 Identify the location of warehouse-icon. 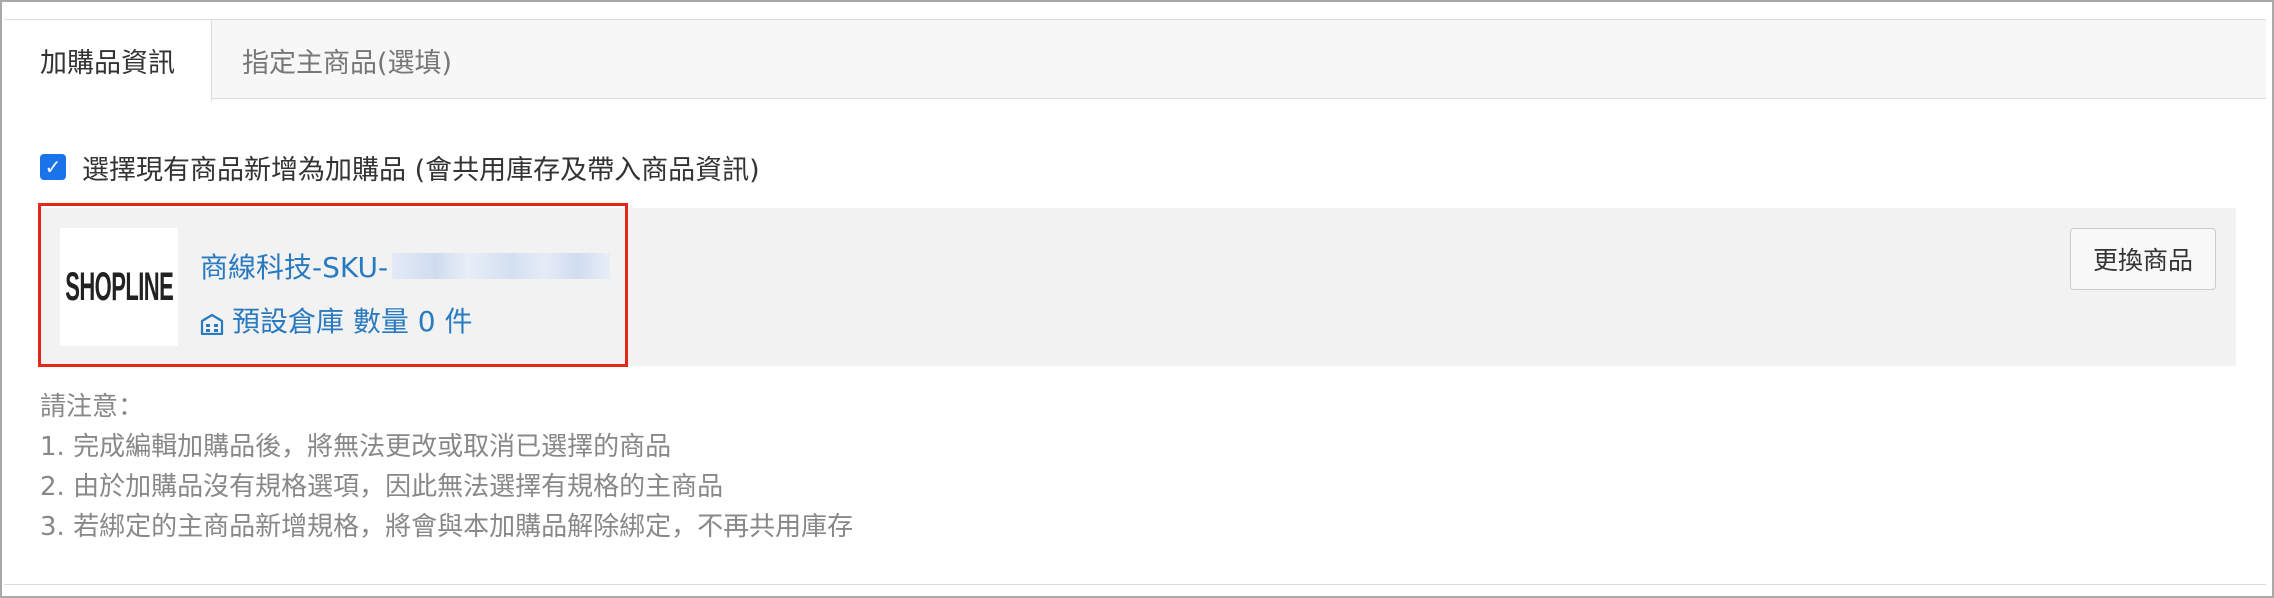
(212, 322).